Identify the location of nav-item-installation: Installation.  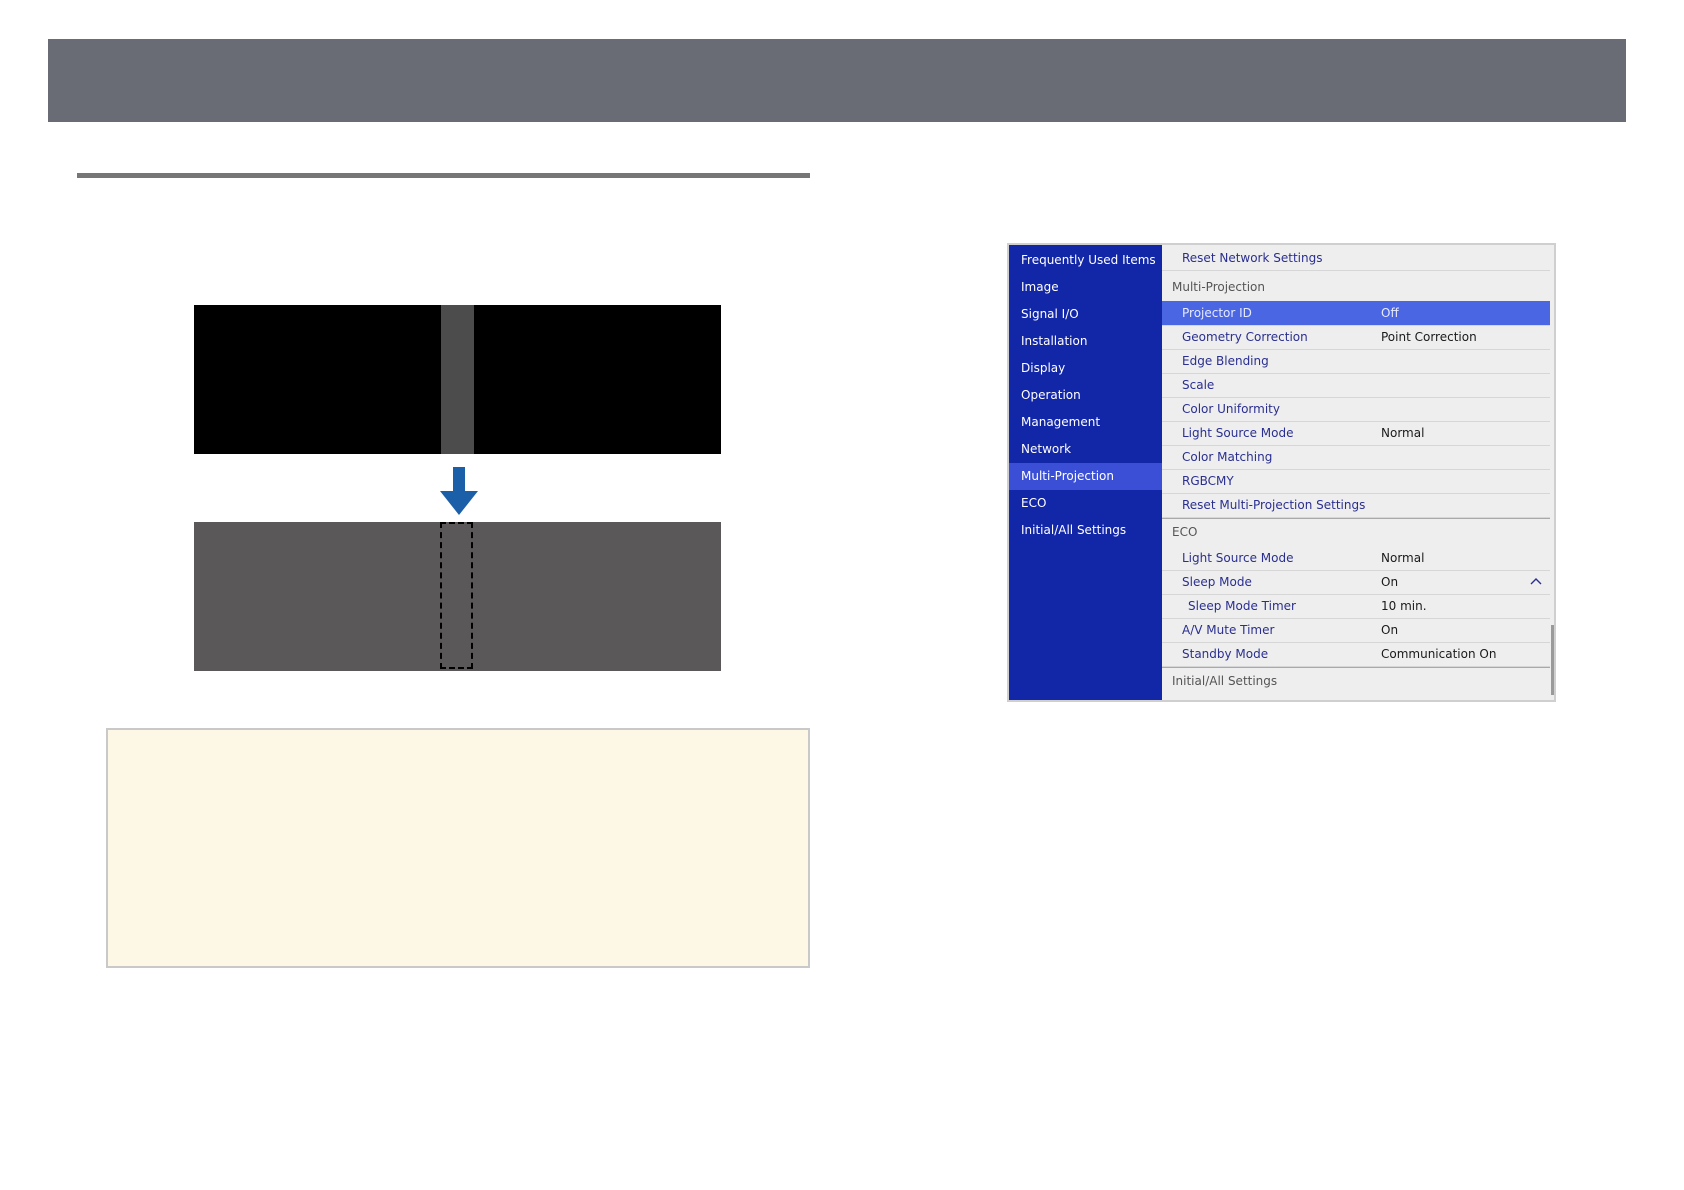
(1085, 341).